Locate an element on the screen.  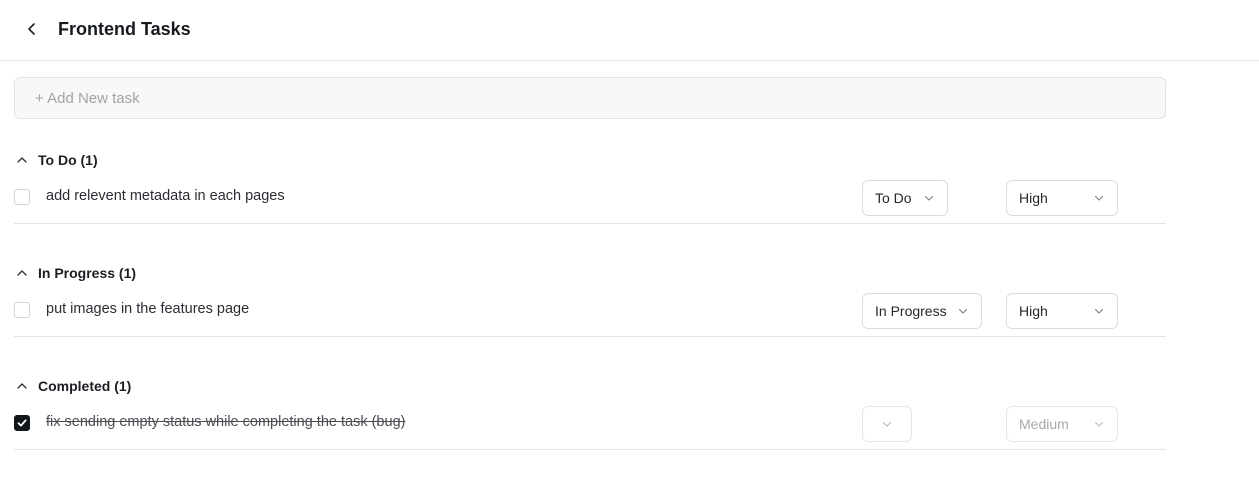
priority-value: Medium is located at coordinates (1044, 424).